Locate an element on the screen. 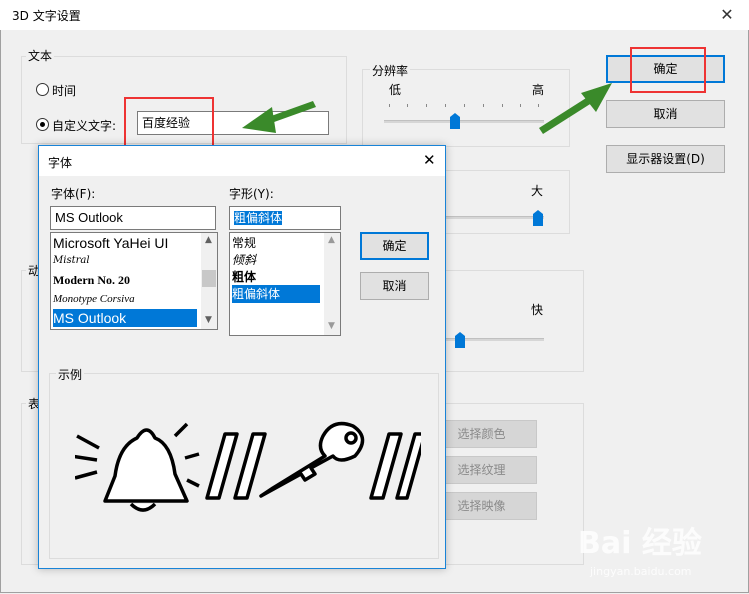 This screenshot has width=749, height=594. style-input-selected-text: 粗偏斜体 is located at coordinates (258, 218).